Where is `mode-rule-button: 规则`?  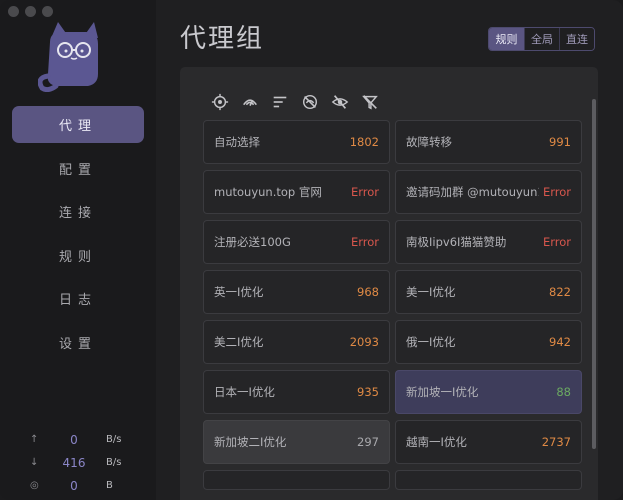 mode-rule-button: 规则 is located at coordinates (506, 39).